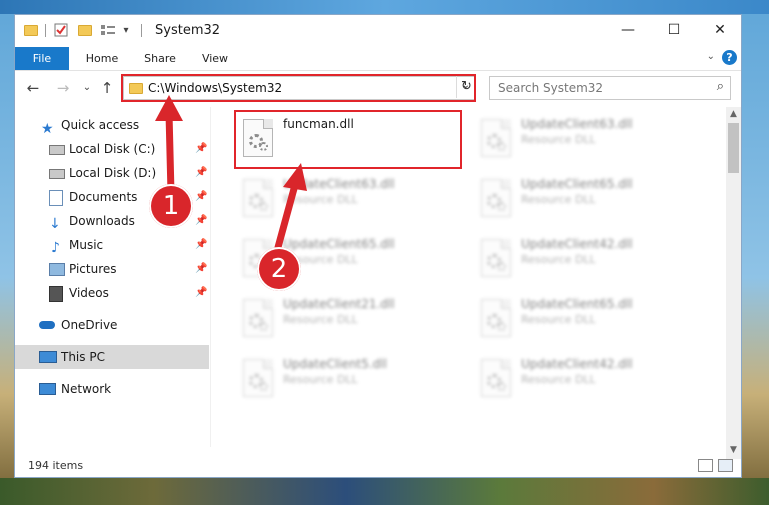 The height and width of the screenshot is (505, 769). Describe the element at coordinates (279, 269) in the screenshot. I see `callout-2: 2` at that location.